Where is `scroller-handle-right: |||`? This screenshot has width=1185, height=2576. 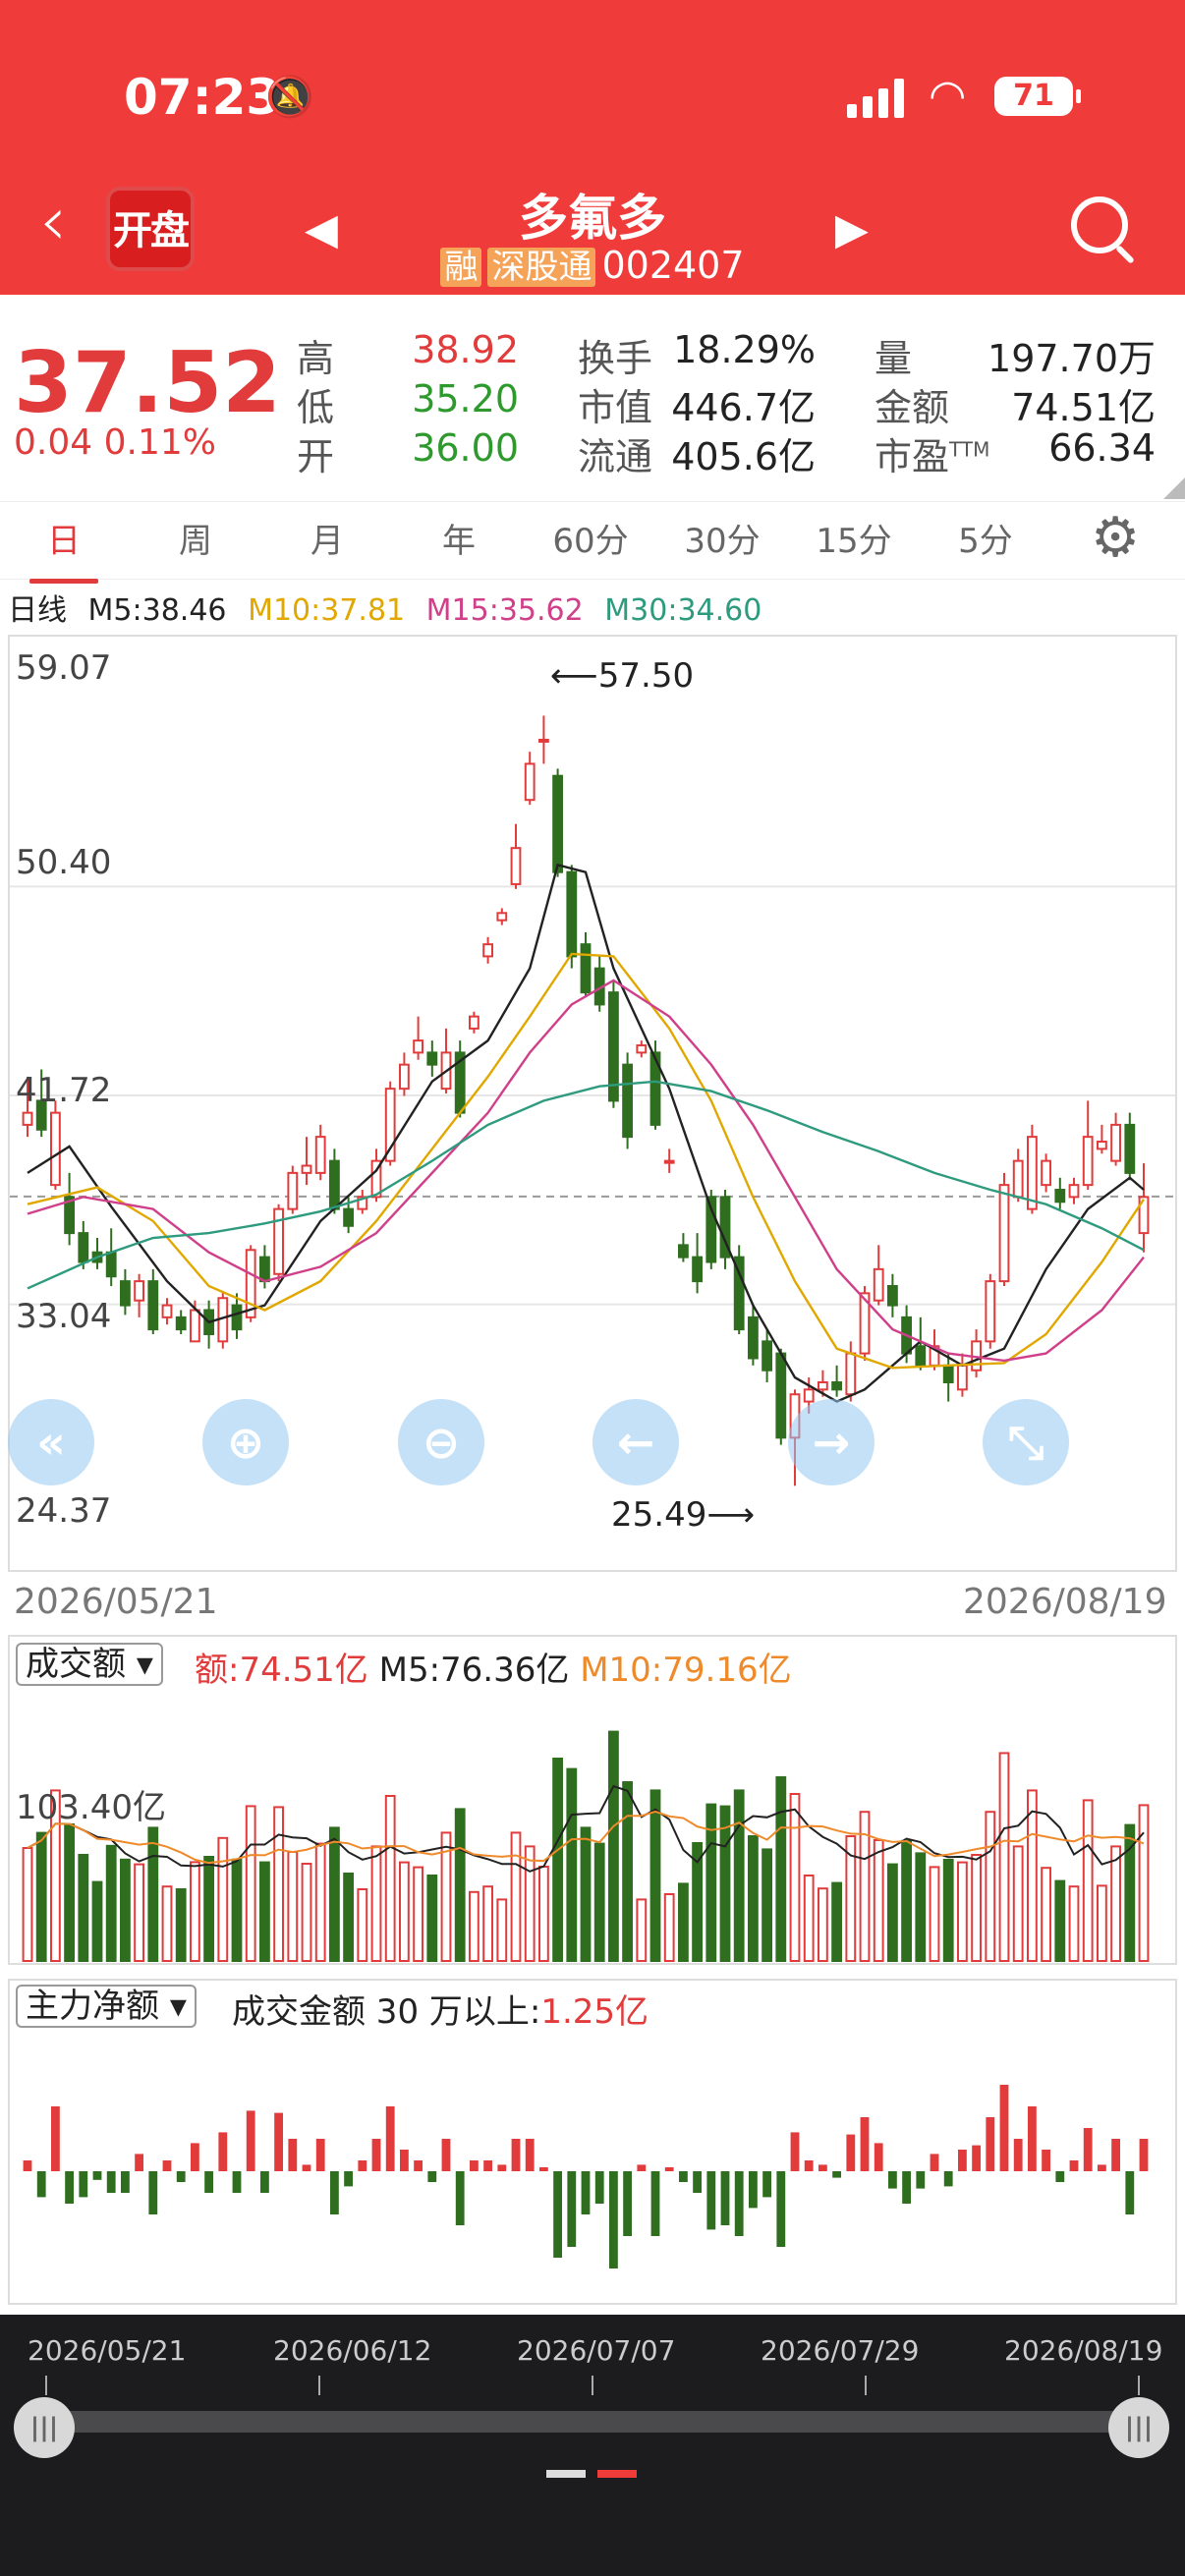
scroller-handle-right: ||| is located at coordinates (1138, 2427).